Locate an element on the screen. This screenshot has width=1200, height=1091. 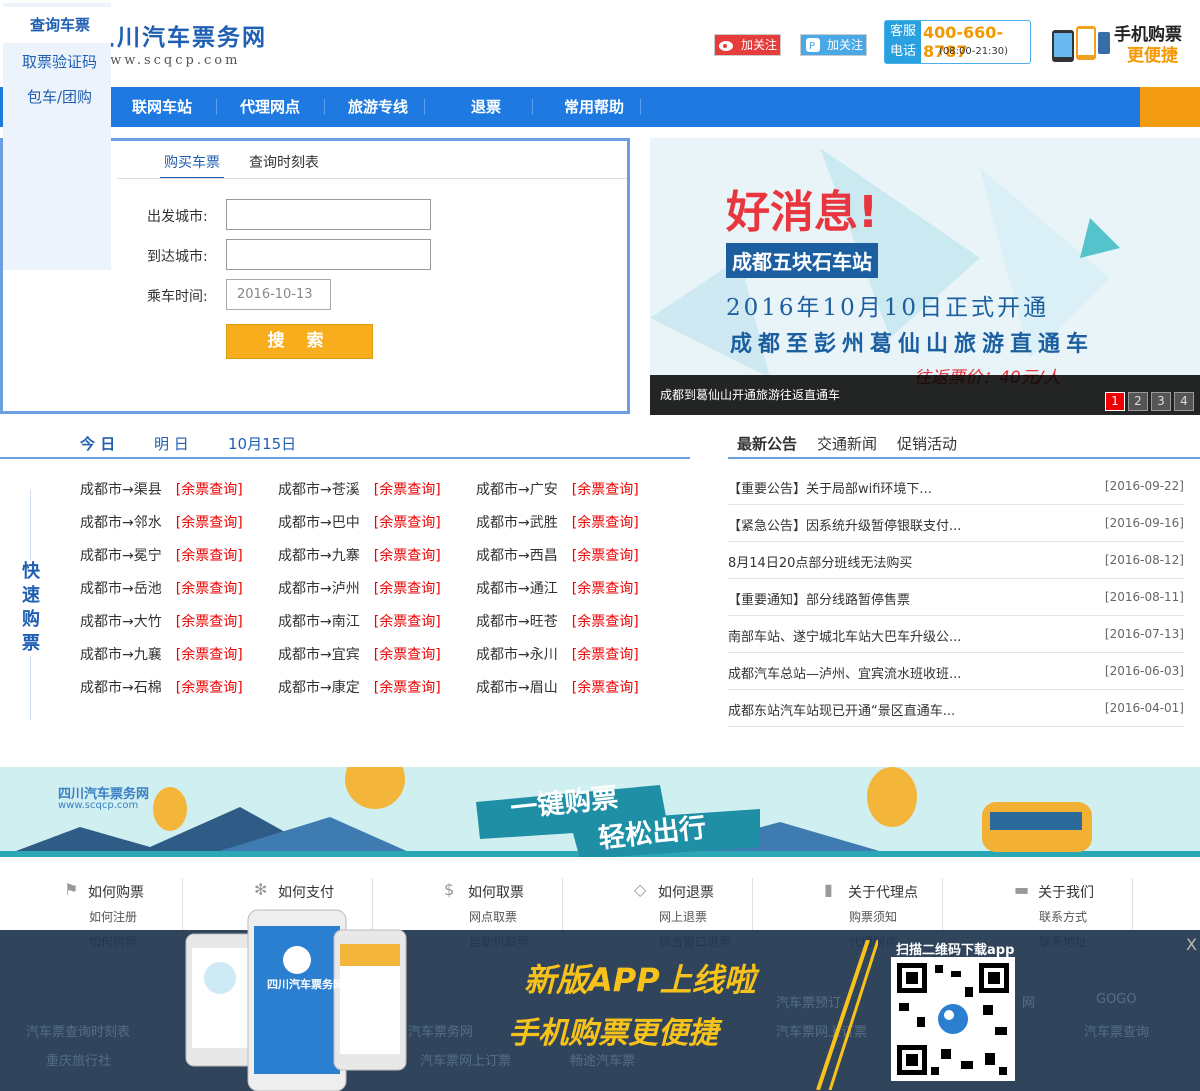
footer-link: 网上退票 is located at coordinates (683, 916).